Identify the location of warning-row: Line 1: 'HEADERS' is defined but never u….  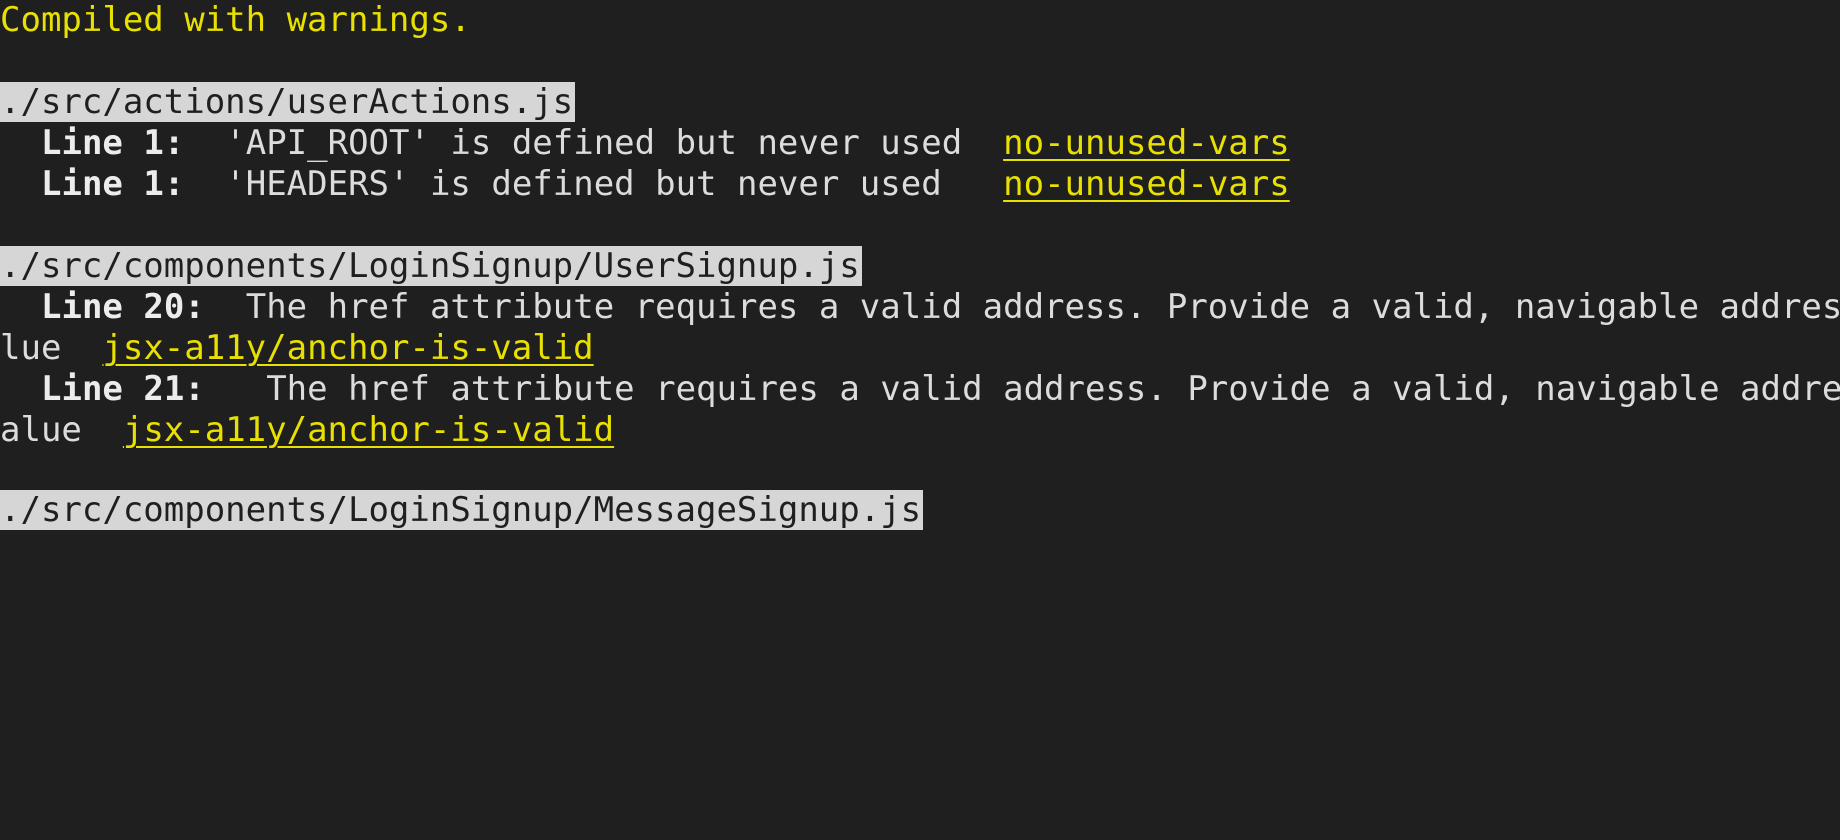
(645, 184).